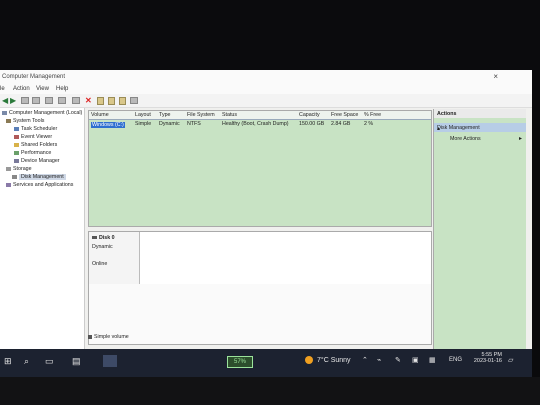 This screenshot has width=540, height=405. What do you see at coordinates (285, 258) in the screenshot?
I see `disk-partition` at bounding box center [285, 258].